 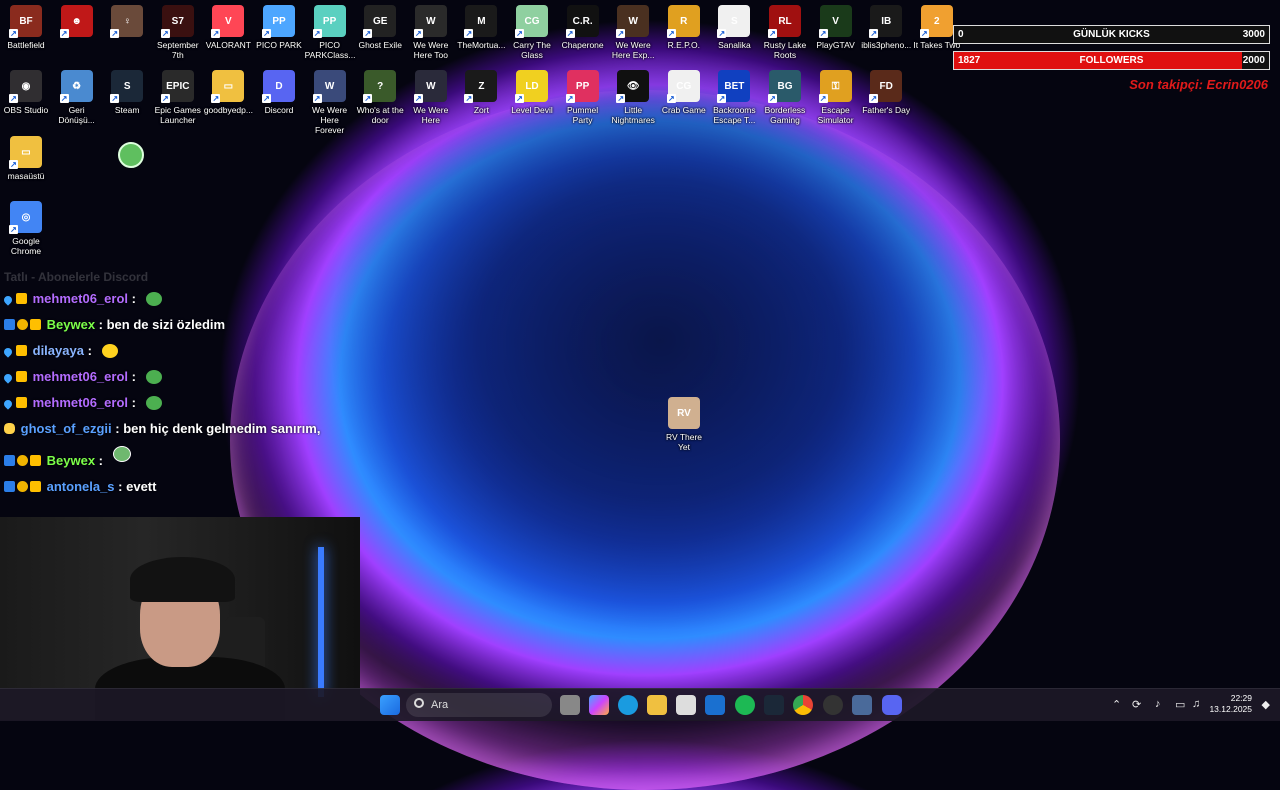 I want to click on edge-icon, so click(x=628, y=705).